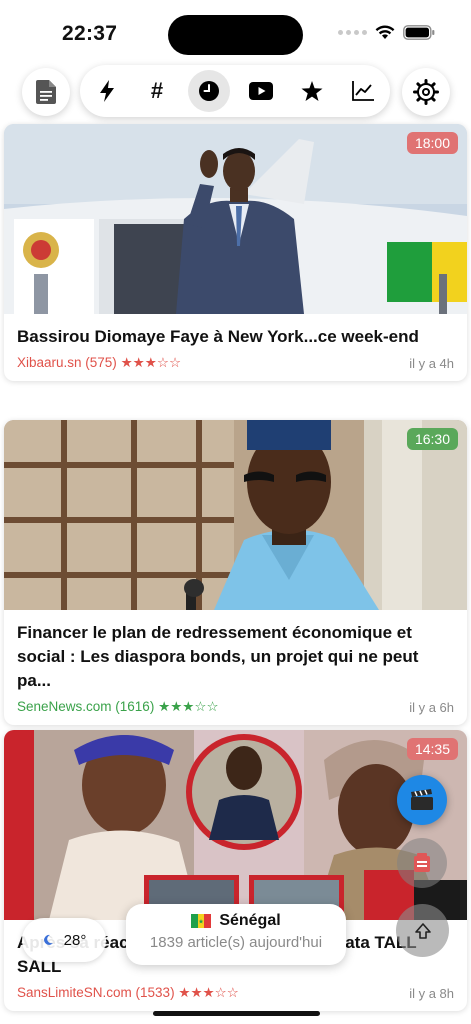 This screenshot has width=471, height=1024. I want to click on lightning-icon, so click(107, 91).